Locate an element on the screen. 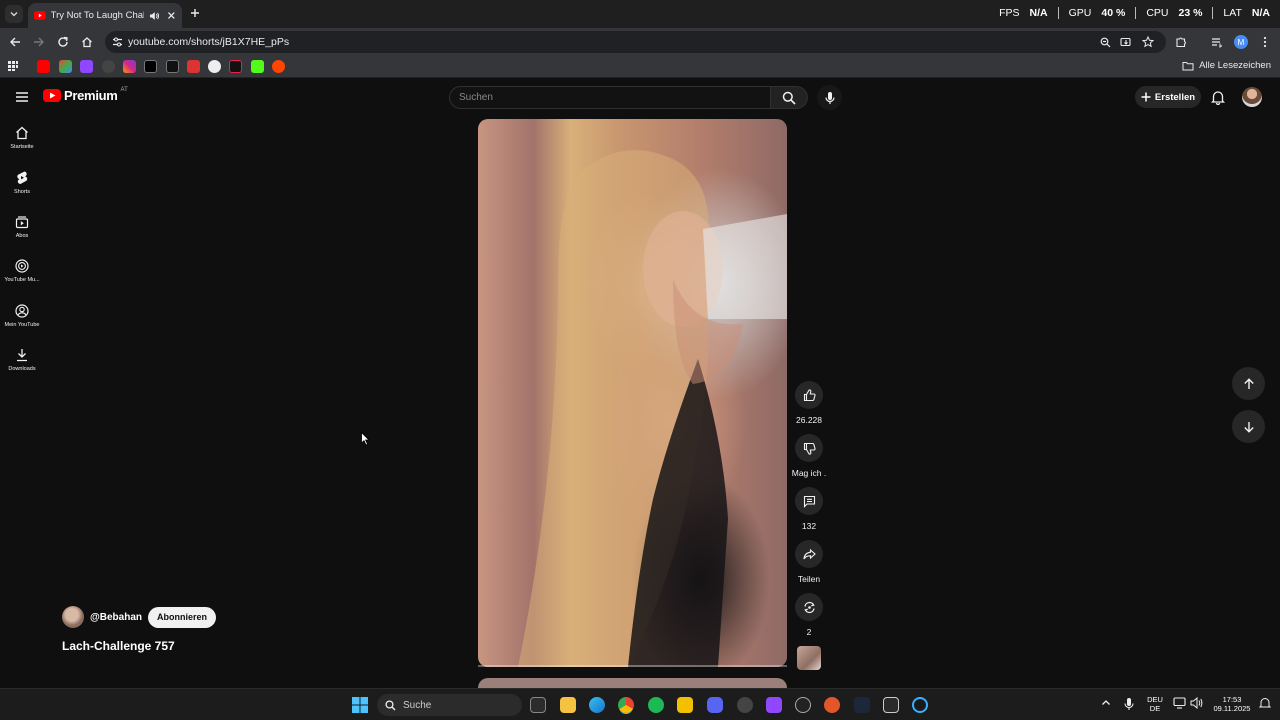 Image resolution: width=1280 pixels, height=720 pixels. steam-icon is located at coordinates (862, 705).